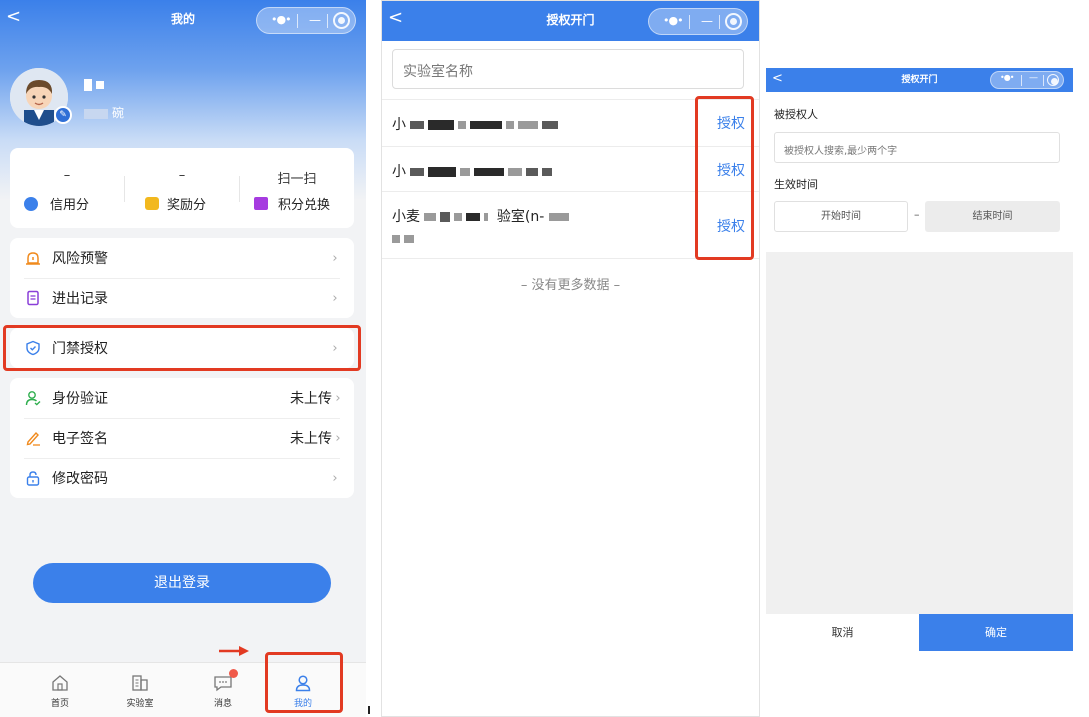 The image size is (1089, 717). I want to click on menu-item-e-signature: 电子签名 未上传 ›, so click(182, 438).